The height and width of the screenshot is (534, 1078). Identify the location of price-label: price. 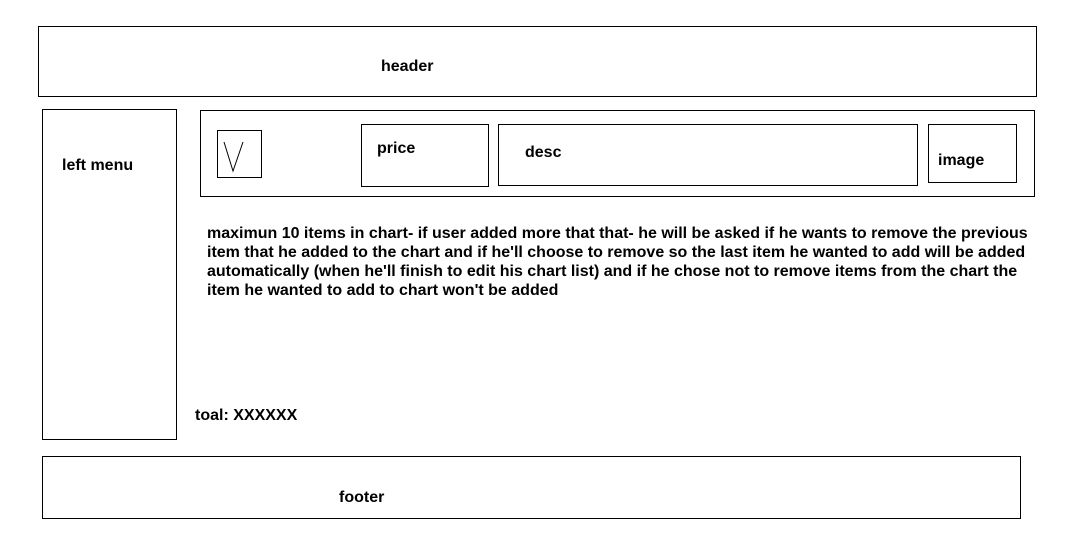
(396, 148).